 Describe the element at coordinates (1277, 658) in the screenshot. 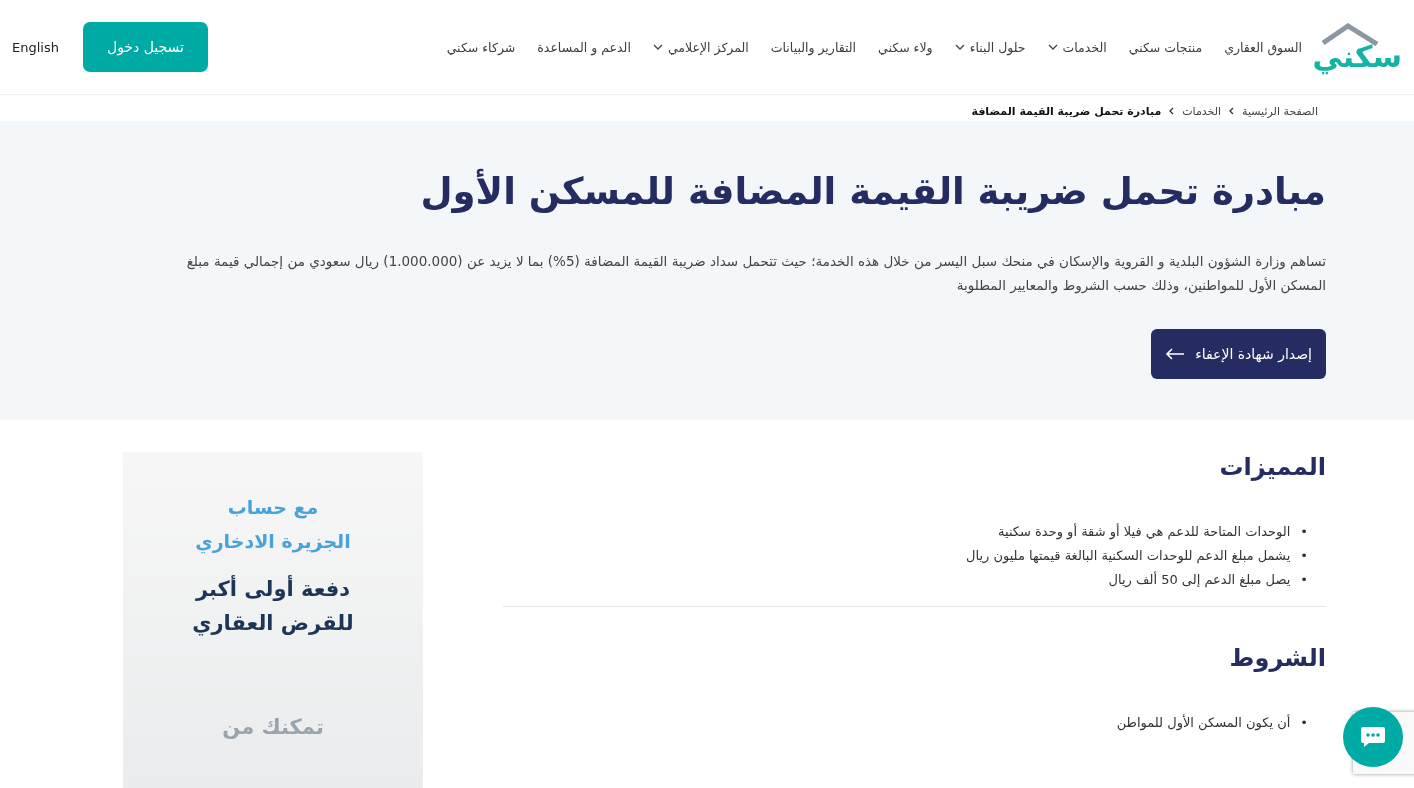

I see `section-heading: الشروط` at that location.